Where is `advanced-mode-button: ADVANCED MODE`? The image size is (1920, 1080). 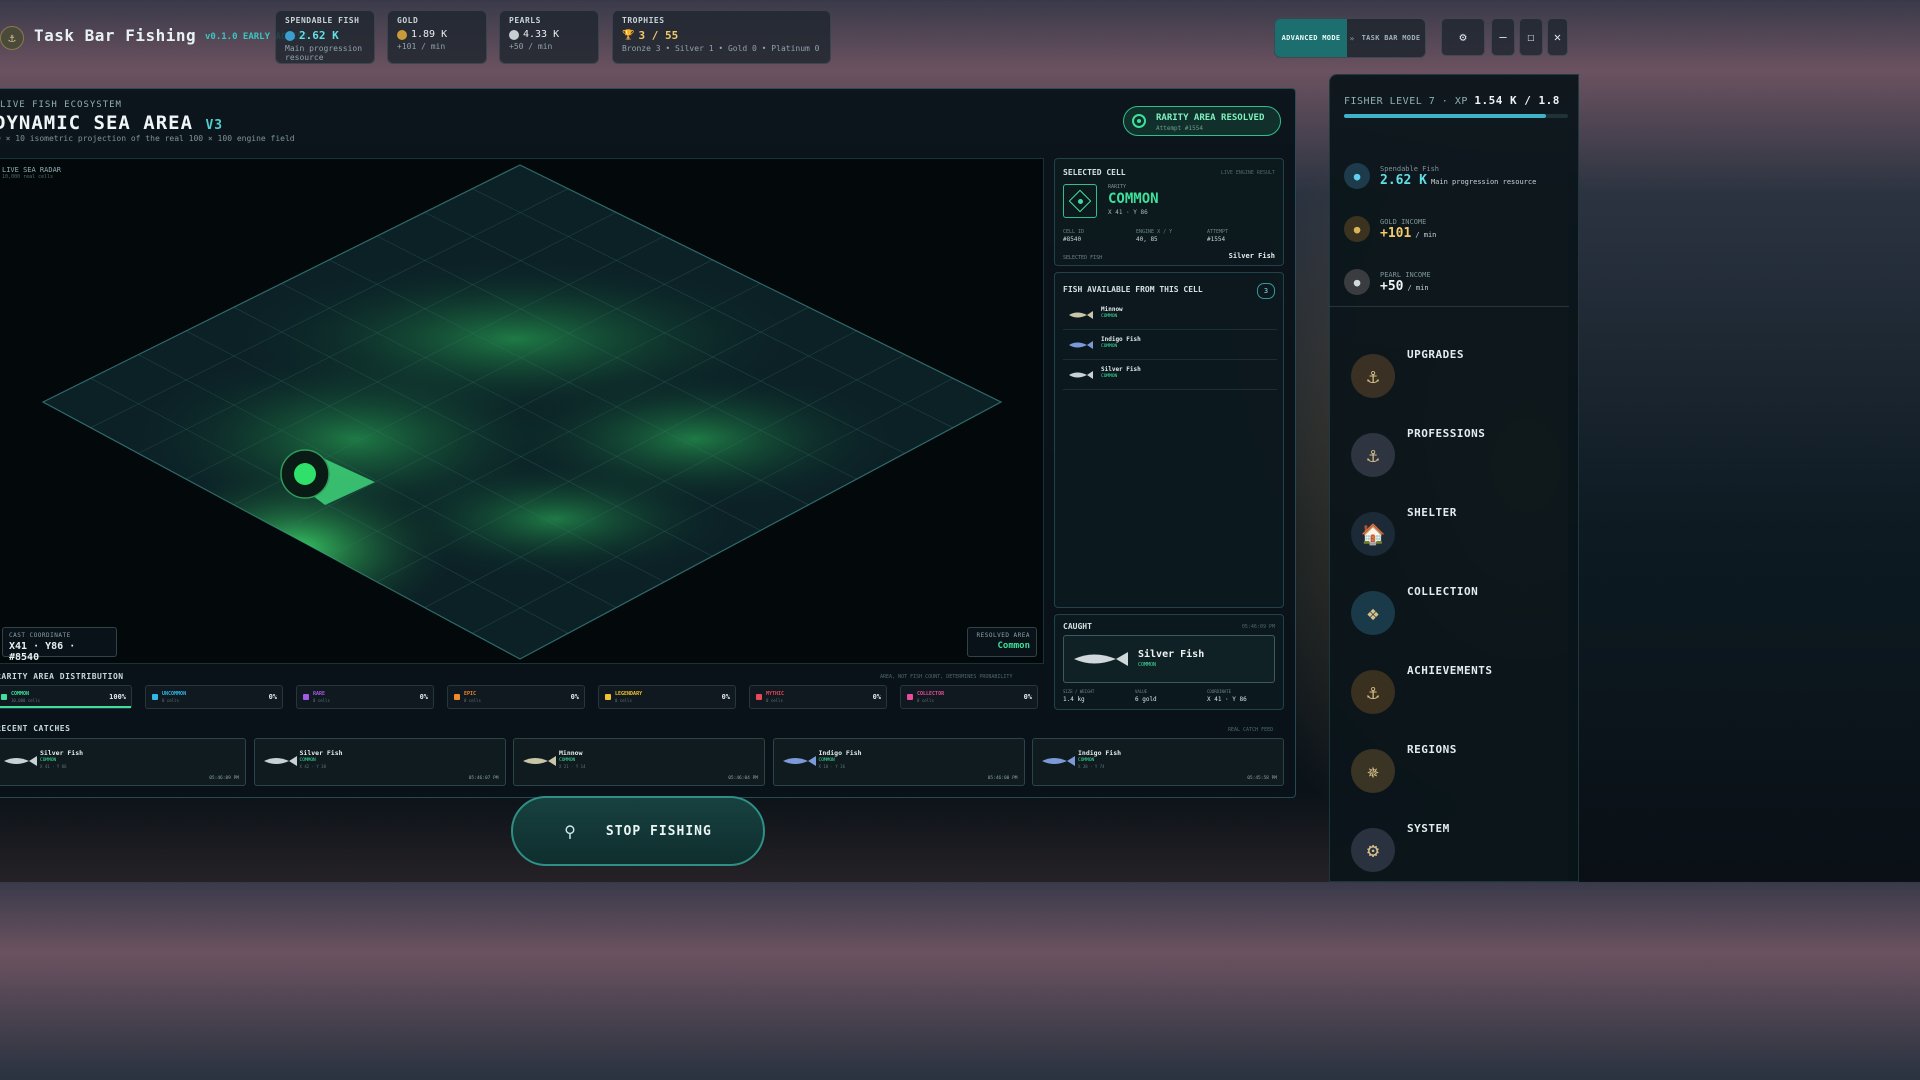
advanced-mode-button: ADVANCED MODE is located at coordinates (1311, 38).